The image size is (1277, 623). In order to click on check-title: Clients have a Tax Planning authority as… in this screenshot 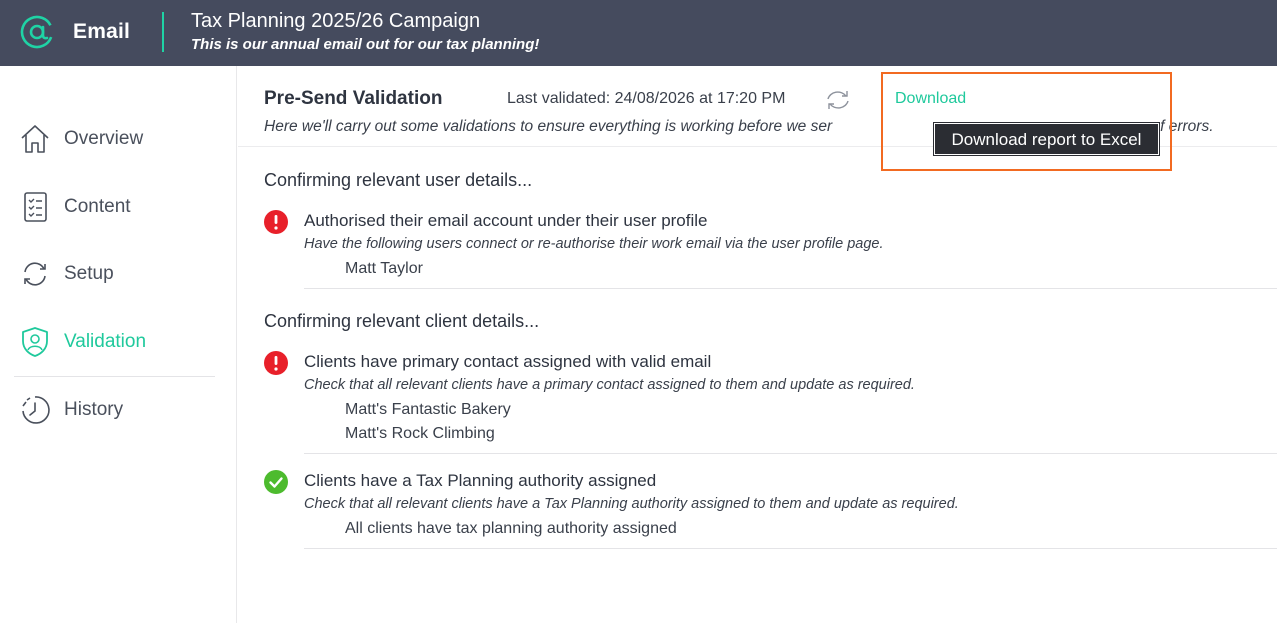, I will do `click(480, 480)`.